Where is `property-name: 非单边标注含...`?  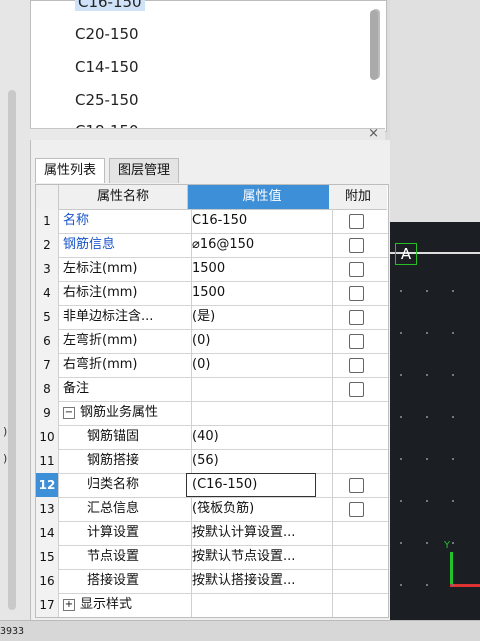
property-name: 非单边标注含... is located at coordinates (125, 317).